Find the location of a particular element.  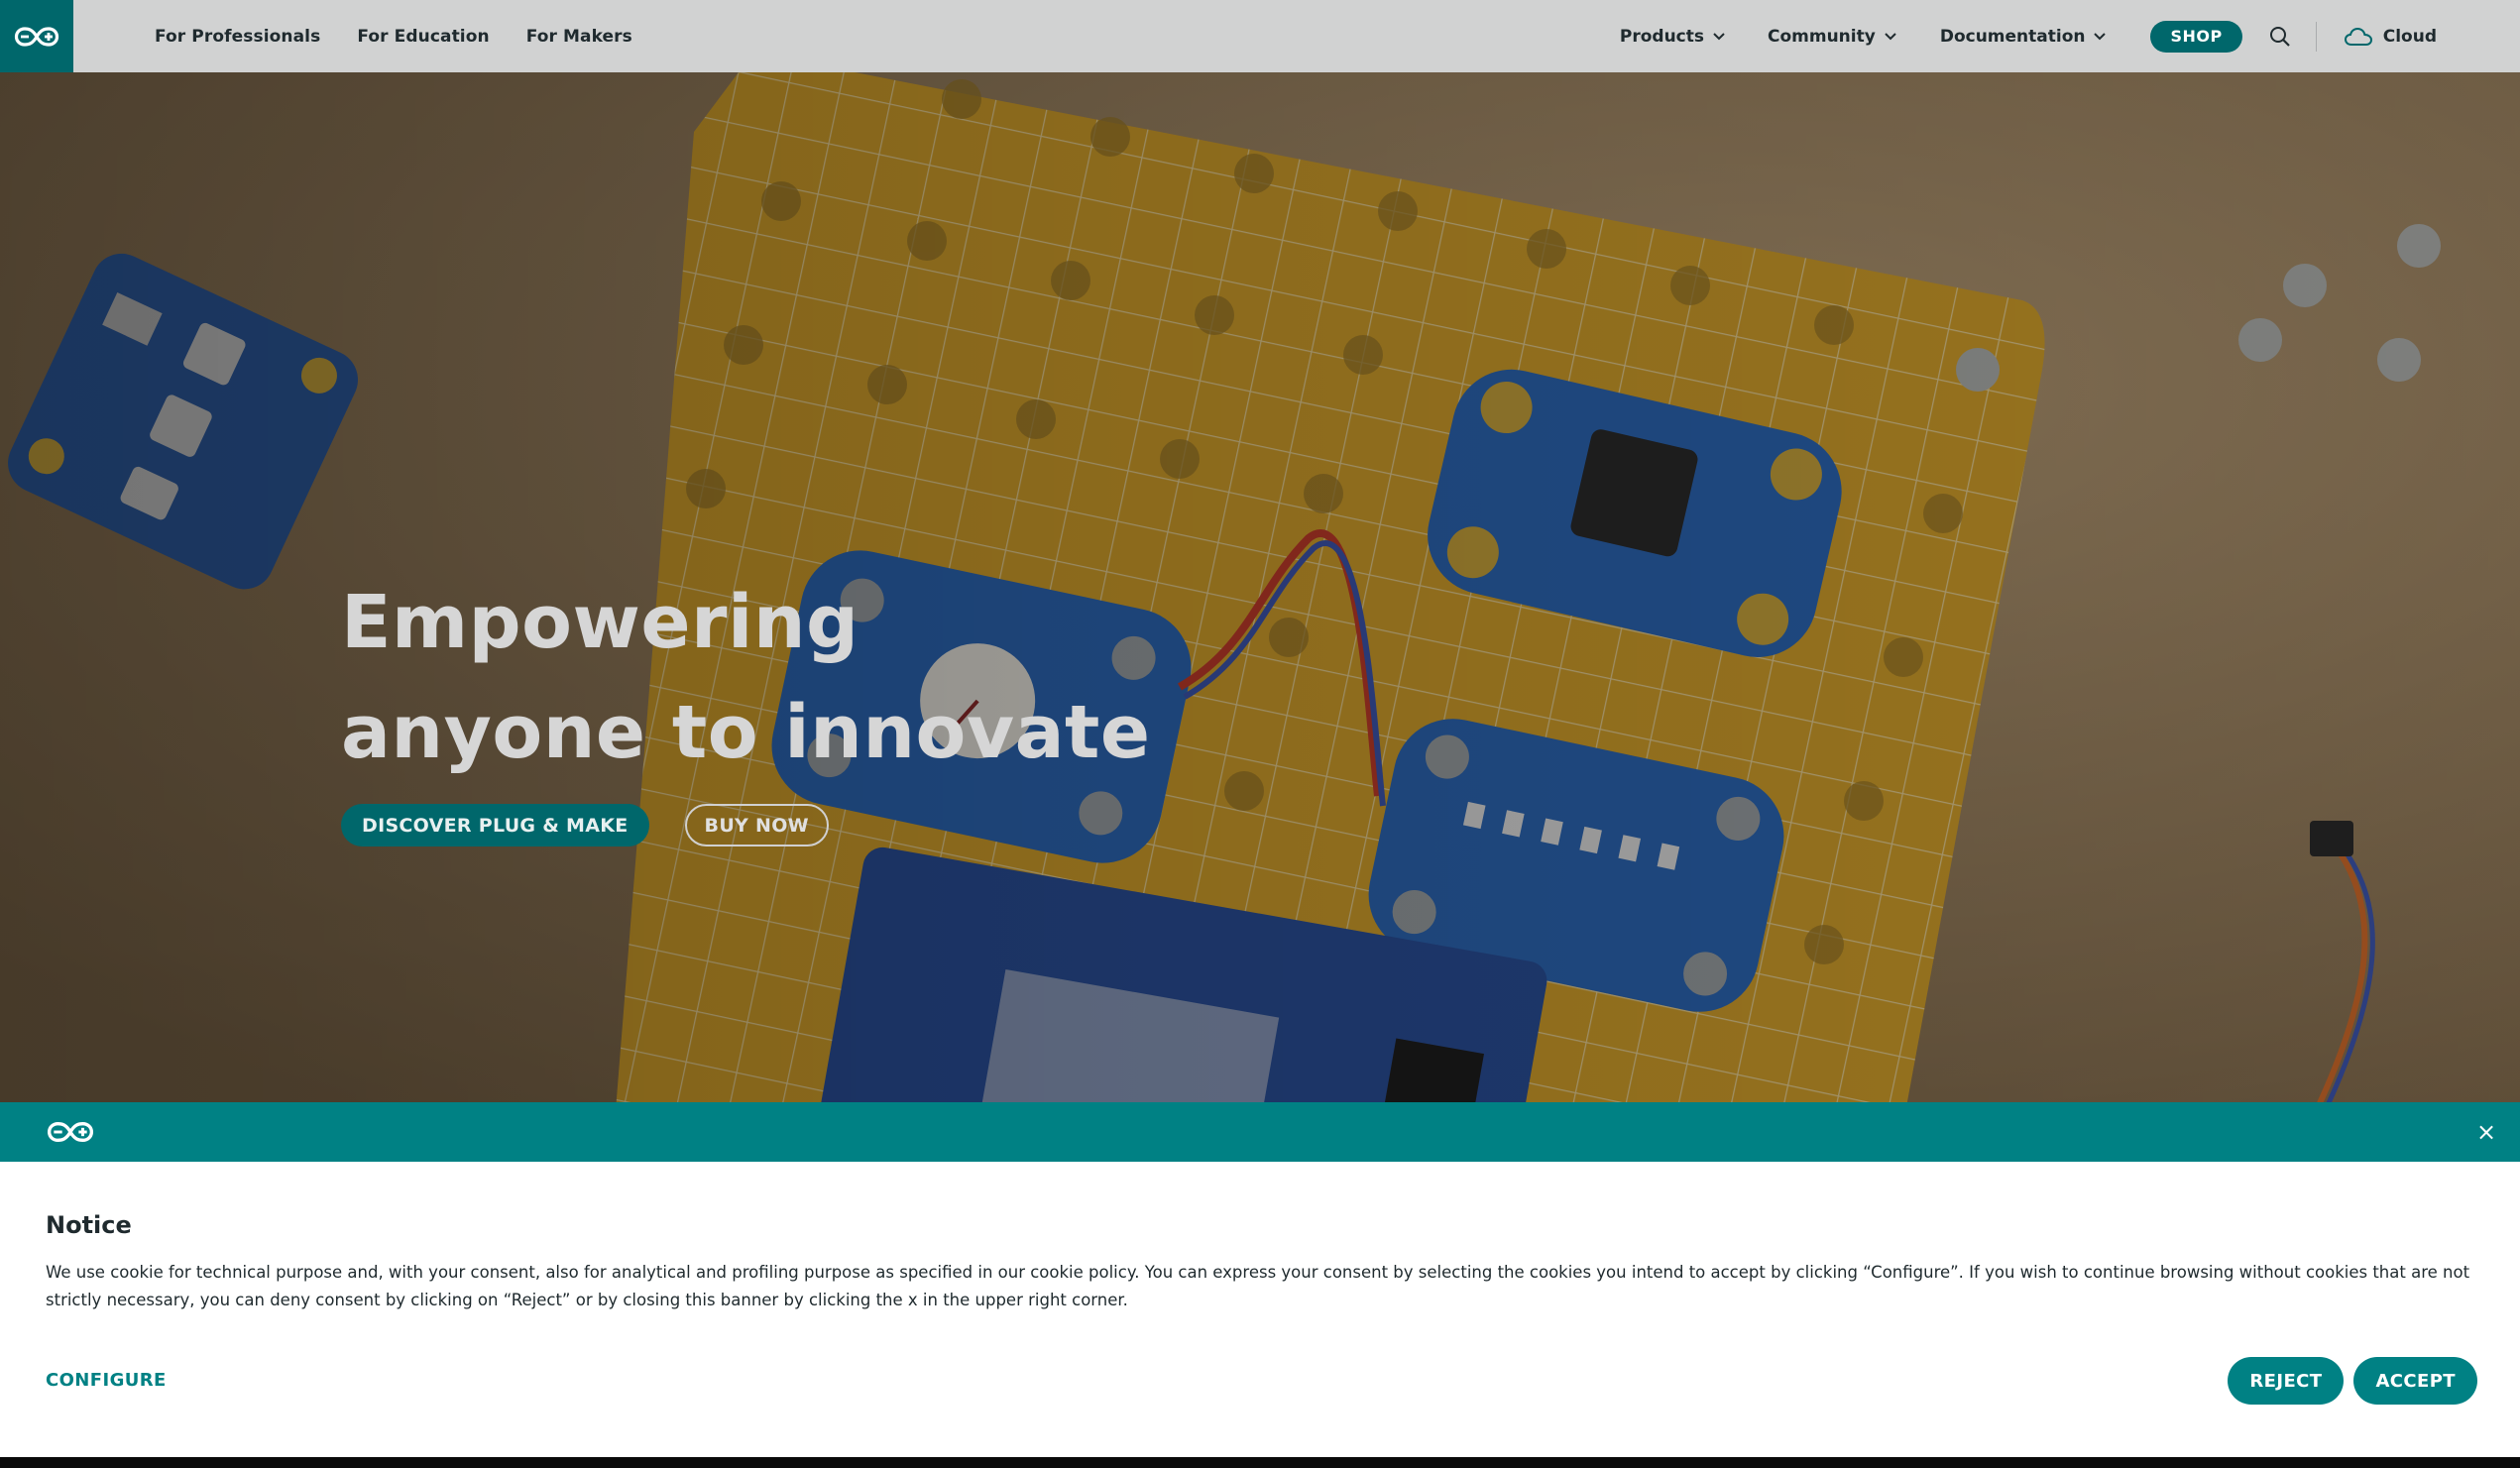

documentation-dropdown: Documentation is located at coordinates (2024, 37).